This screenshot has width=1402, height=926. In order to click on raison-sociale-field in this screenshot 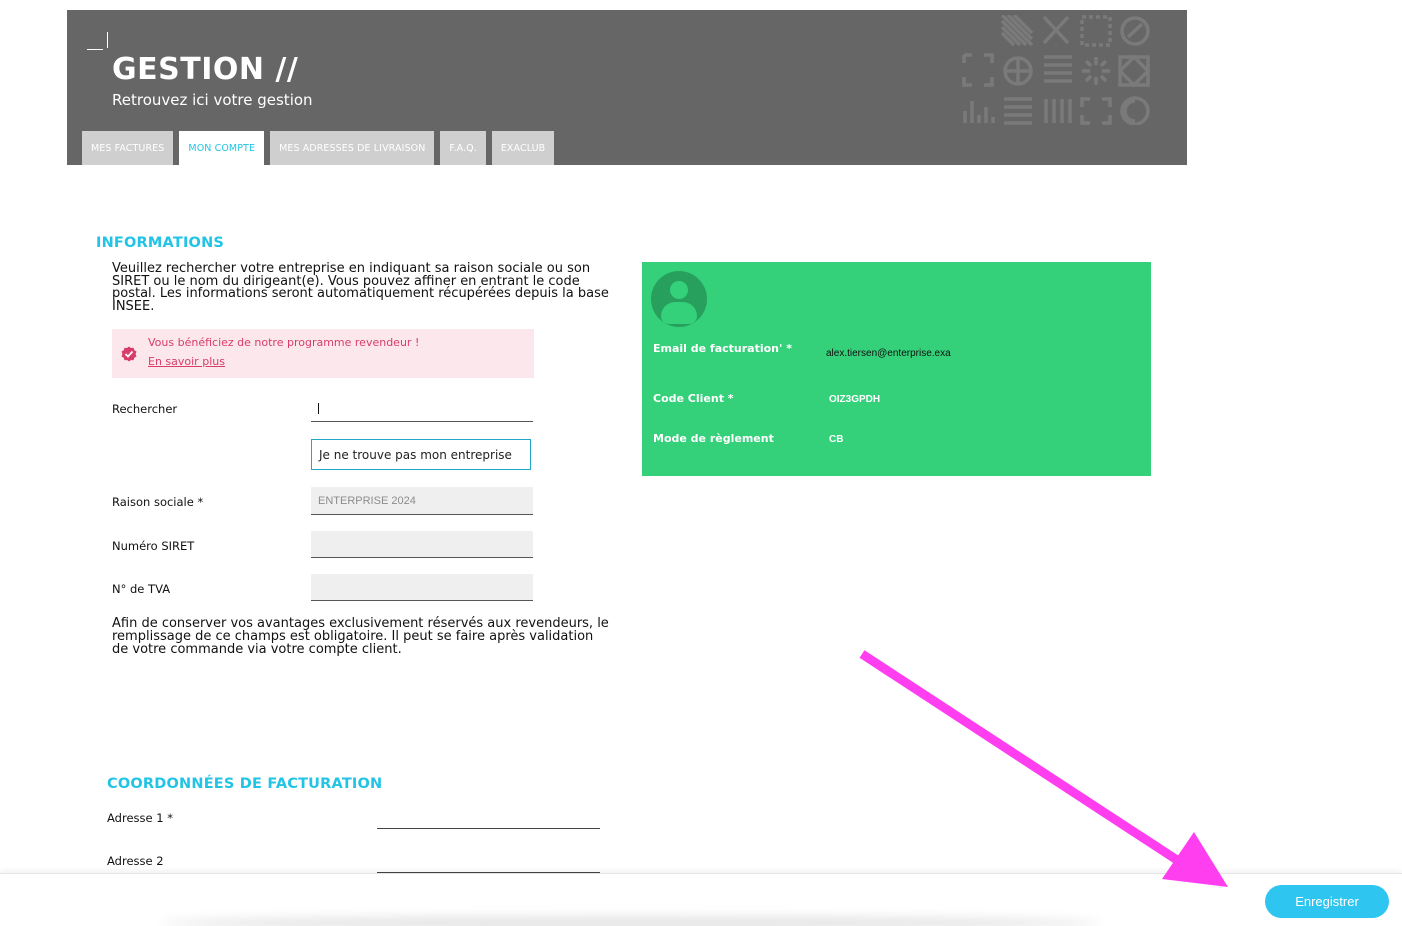, I will do `click(422, 501)`.